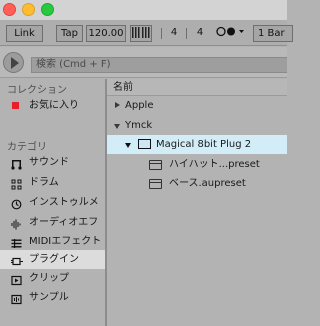 The height and width of the screenshot is (326, 320). I want to click on nudge-bars-icon, so click(141, 33).